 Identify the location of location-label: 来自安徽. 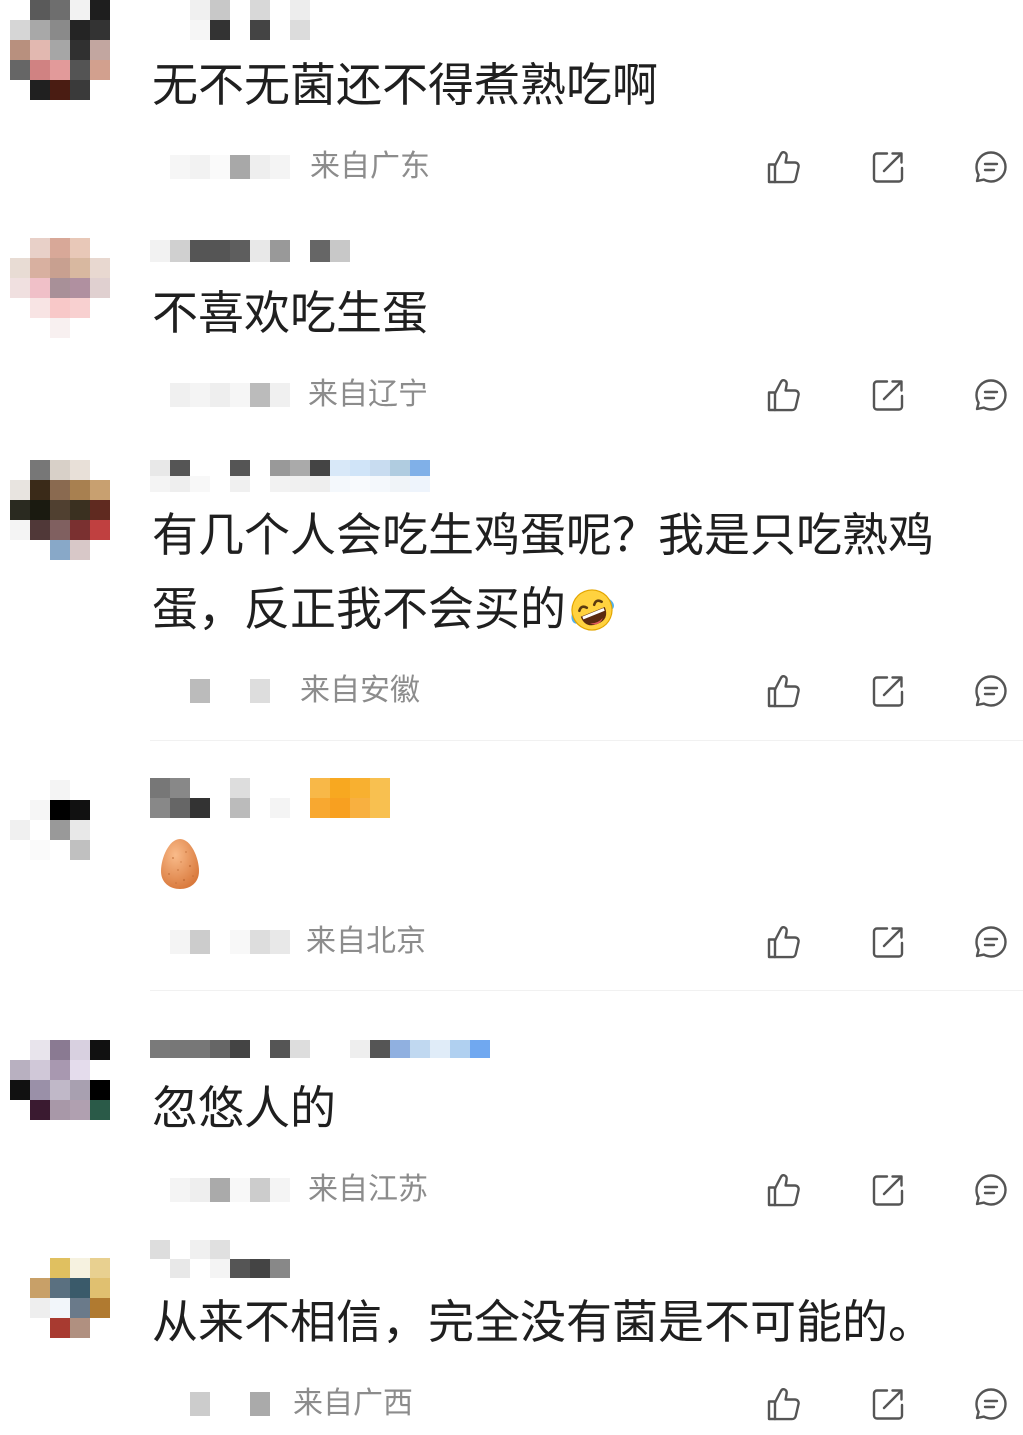
(360, 690).